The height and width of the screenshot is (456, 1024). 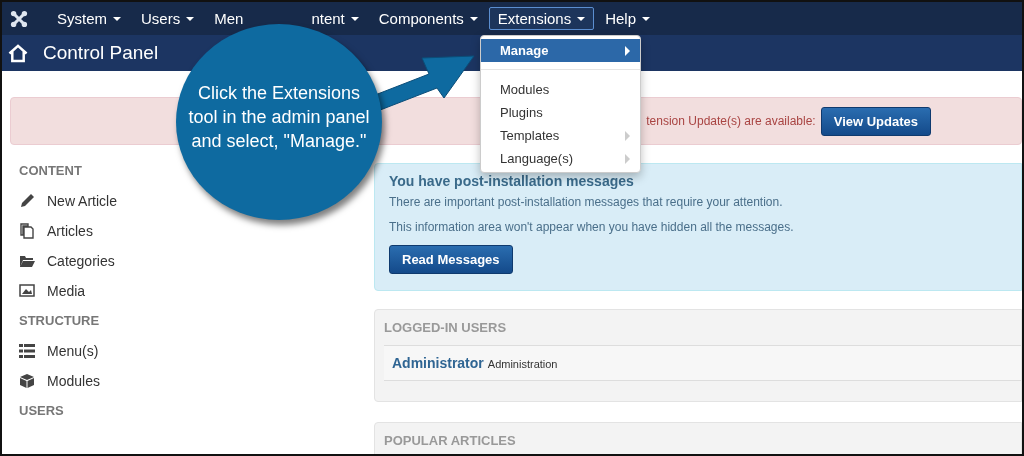 What do you see at coordinates (592, 227) in the screenshot?
I see `info-text: This information area won't appear when you have hidden all the messages.` at bounding box center [592, 227].